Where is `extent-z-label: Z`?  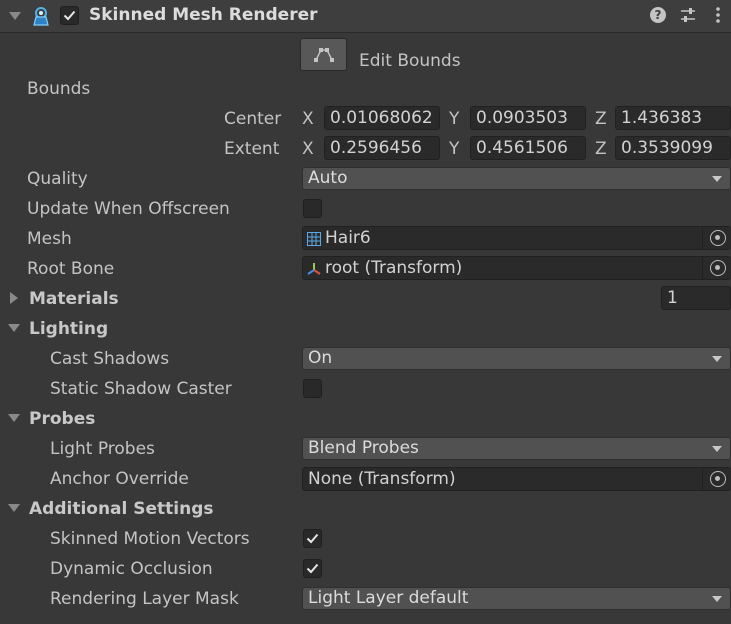 extent-z-label: Z is located at coordinates (601, 149).